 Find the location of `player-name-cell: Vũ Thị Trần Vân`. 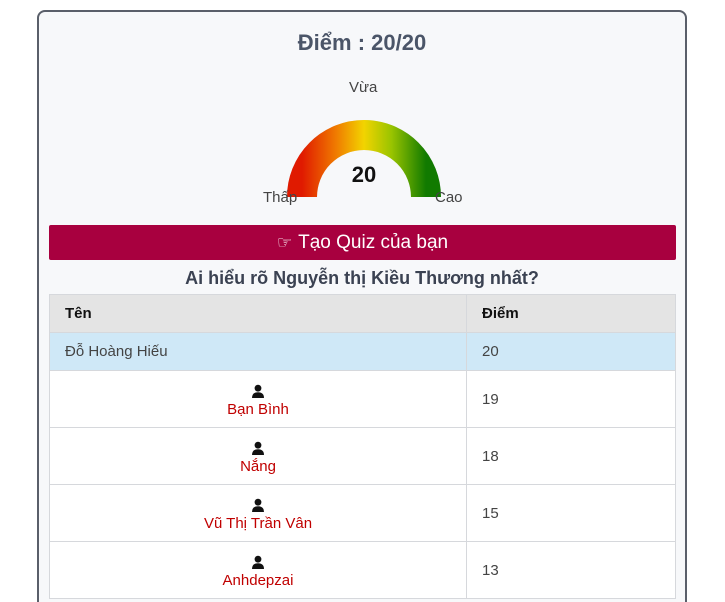

player-name-cell: Vũ Thị Trần Vân is located at coordinates (258, 513).